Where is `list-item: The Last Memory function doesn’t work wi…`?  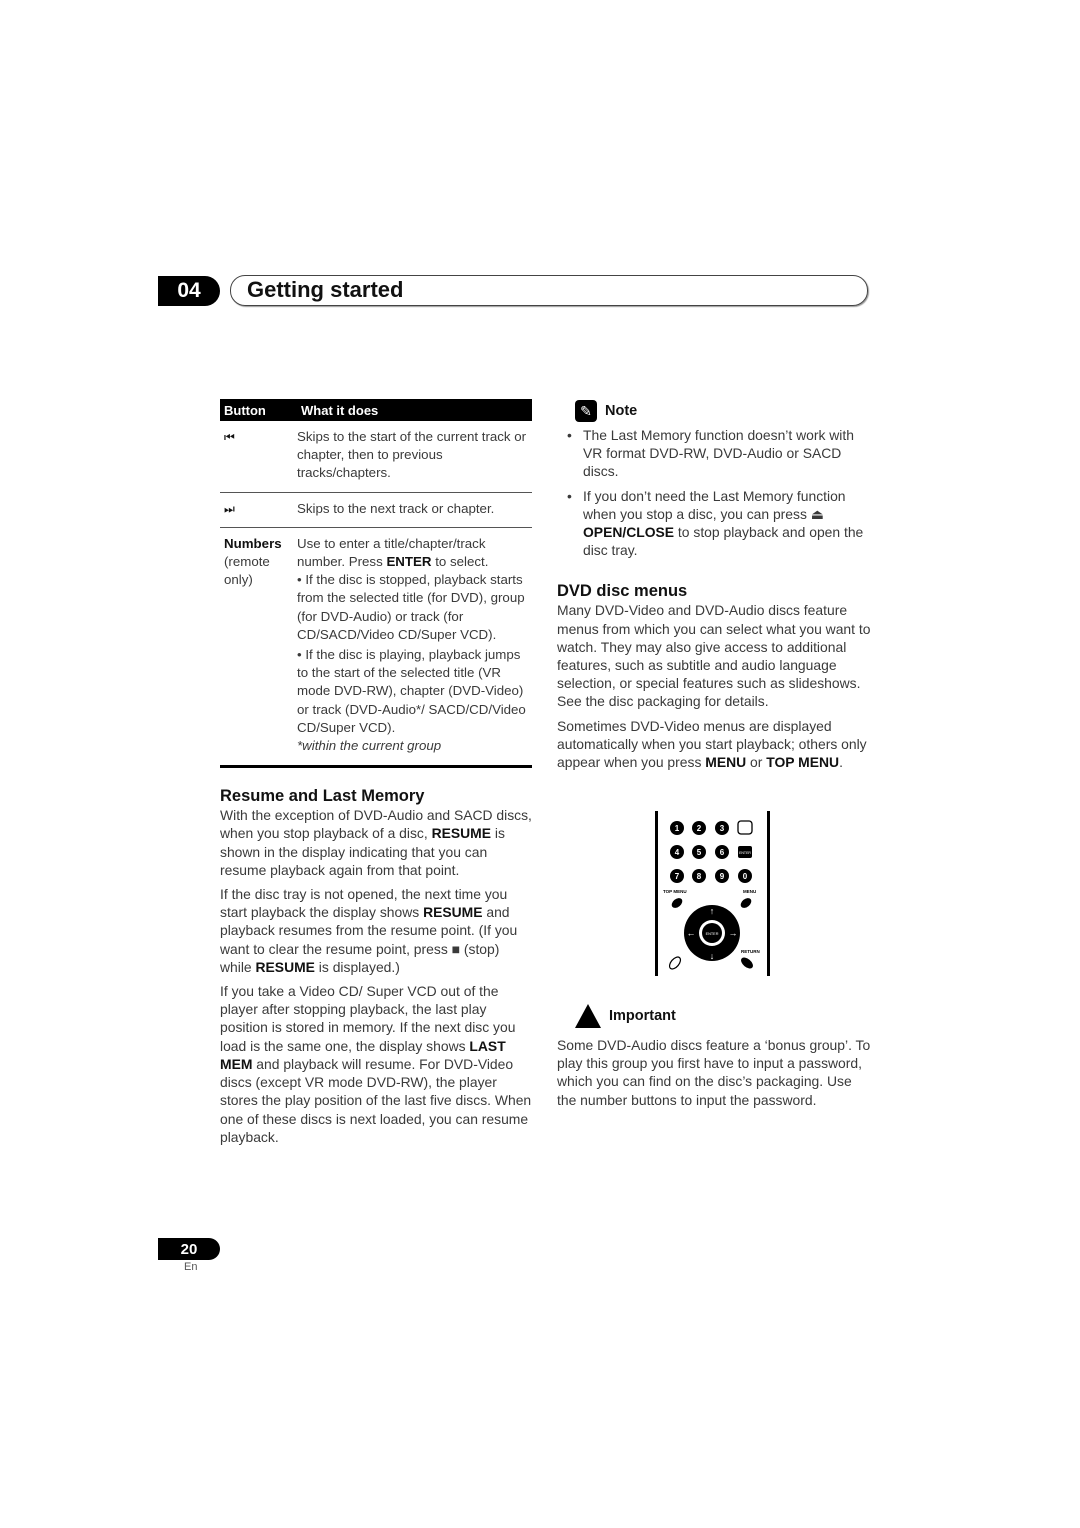 list-item: The Last Memory function doesn’t work wi… is located at coordinates (714, 453).